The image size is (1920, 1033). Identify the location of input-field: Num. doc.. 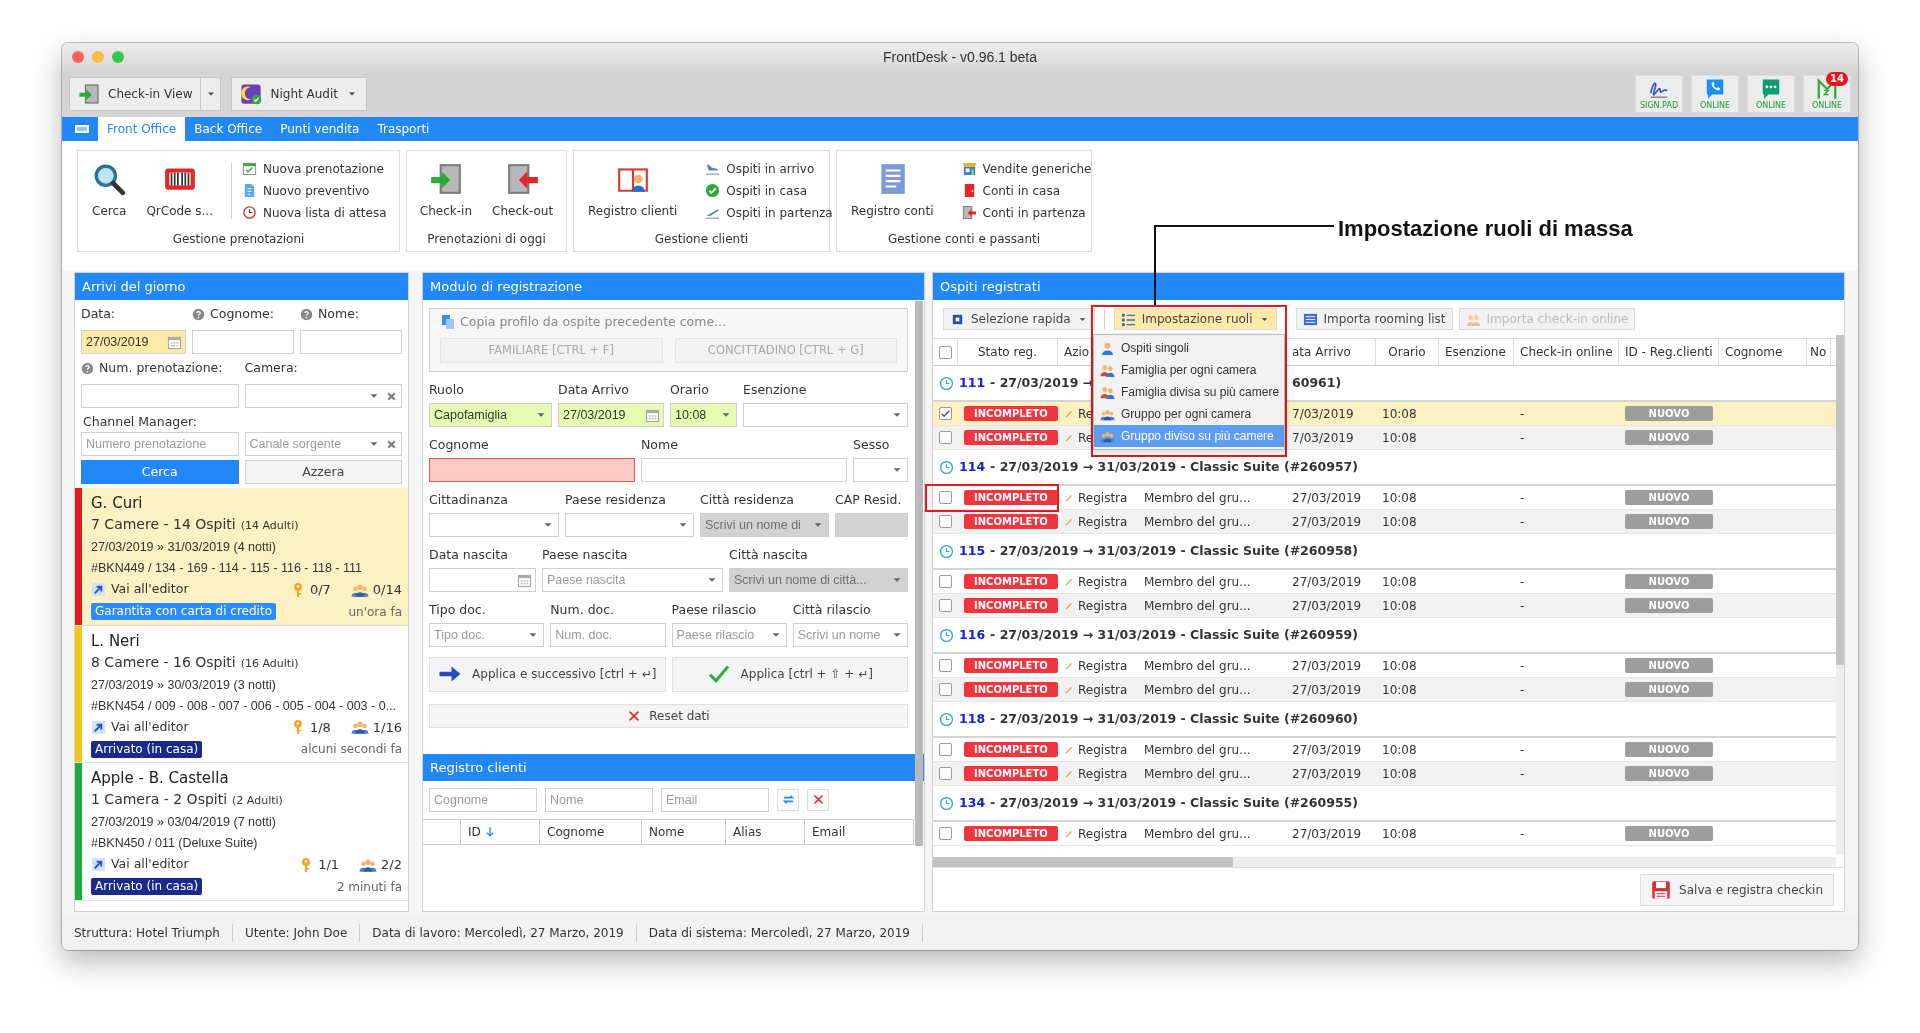
(608, 634).